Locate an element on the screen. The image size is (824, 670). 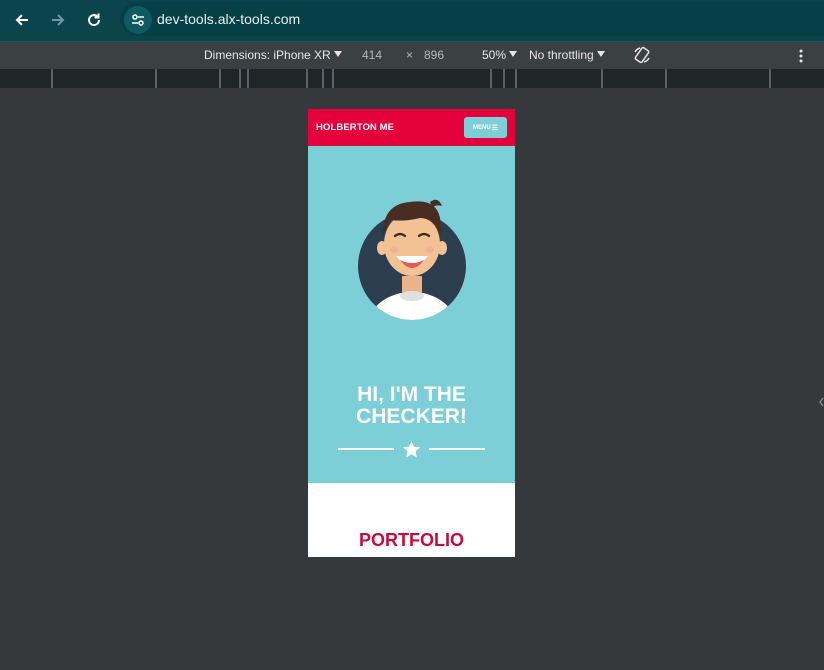
rotate-icon is located at coordinates (642, 55).